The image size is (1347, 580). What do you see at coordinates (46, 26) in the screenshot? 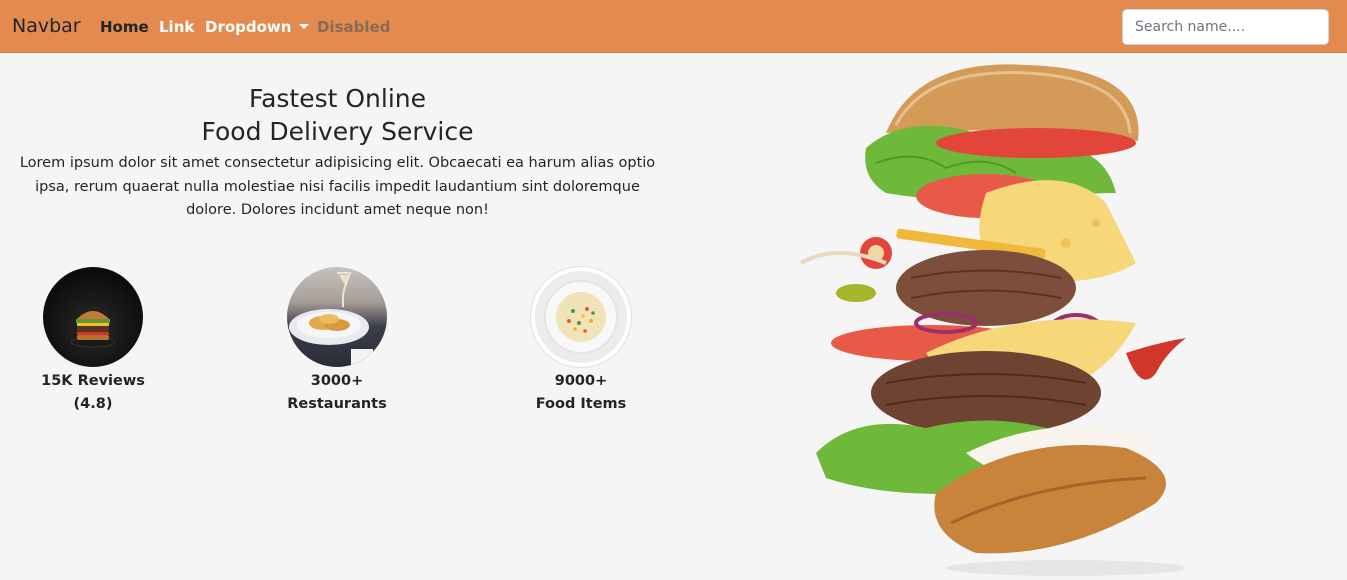
I see `navbar-brand: Navbar` at bounding box center [46, 26].